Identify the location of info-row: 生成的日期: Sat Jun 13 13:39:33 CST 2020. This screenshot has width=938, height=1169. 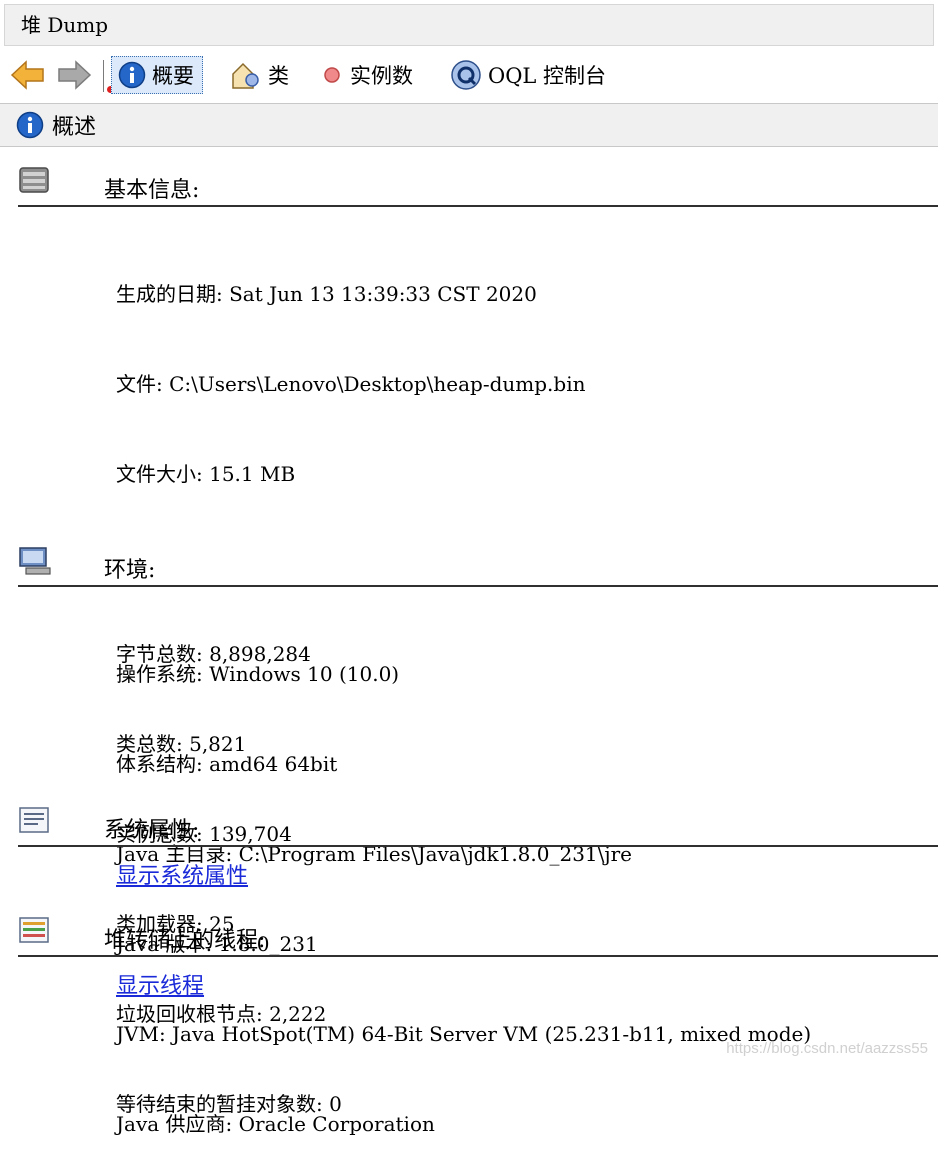
(326, 294).